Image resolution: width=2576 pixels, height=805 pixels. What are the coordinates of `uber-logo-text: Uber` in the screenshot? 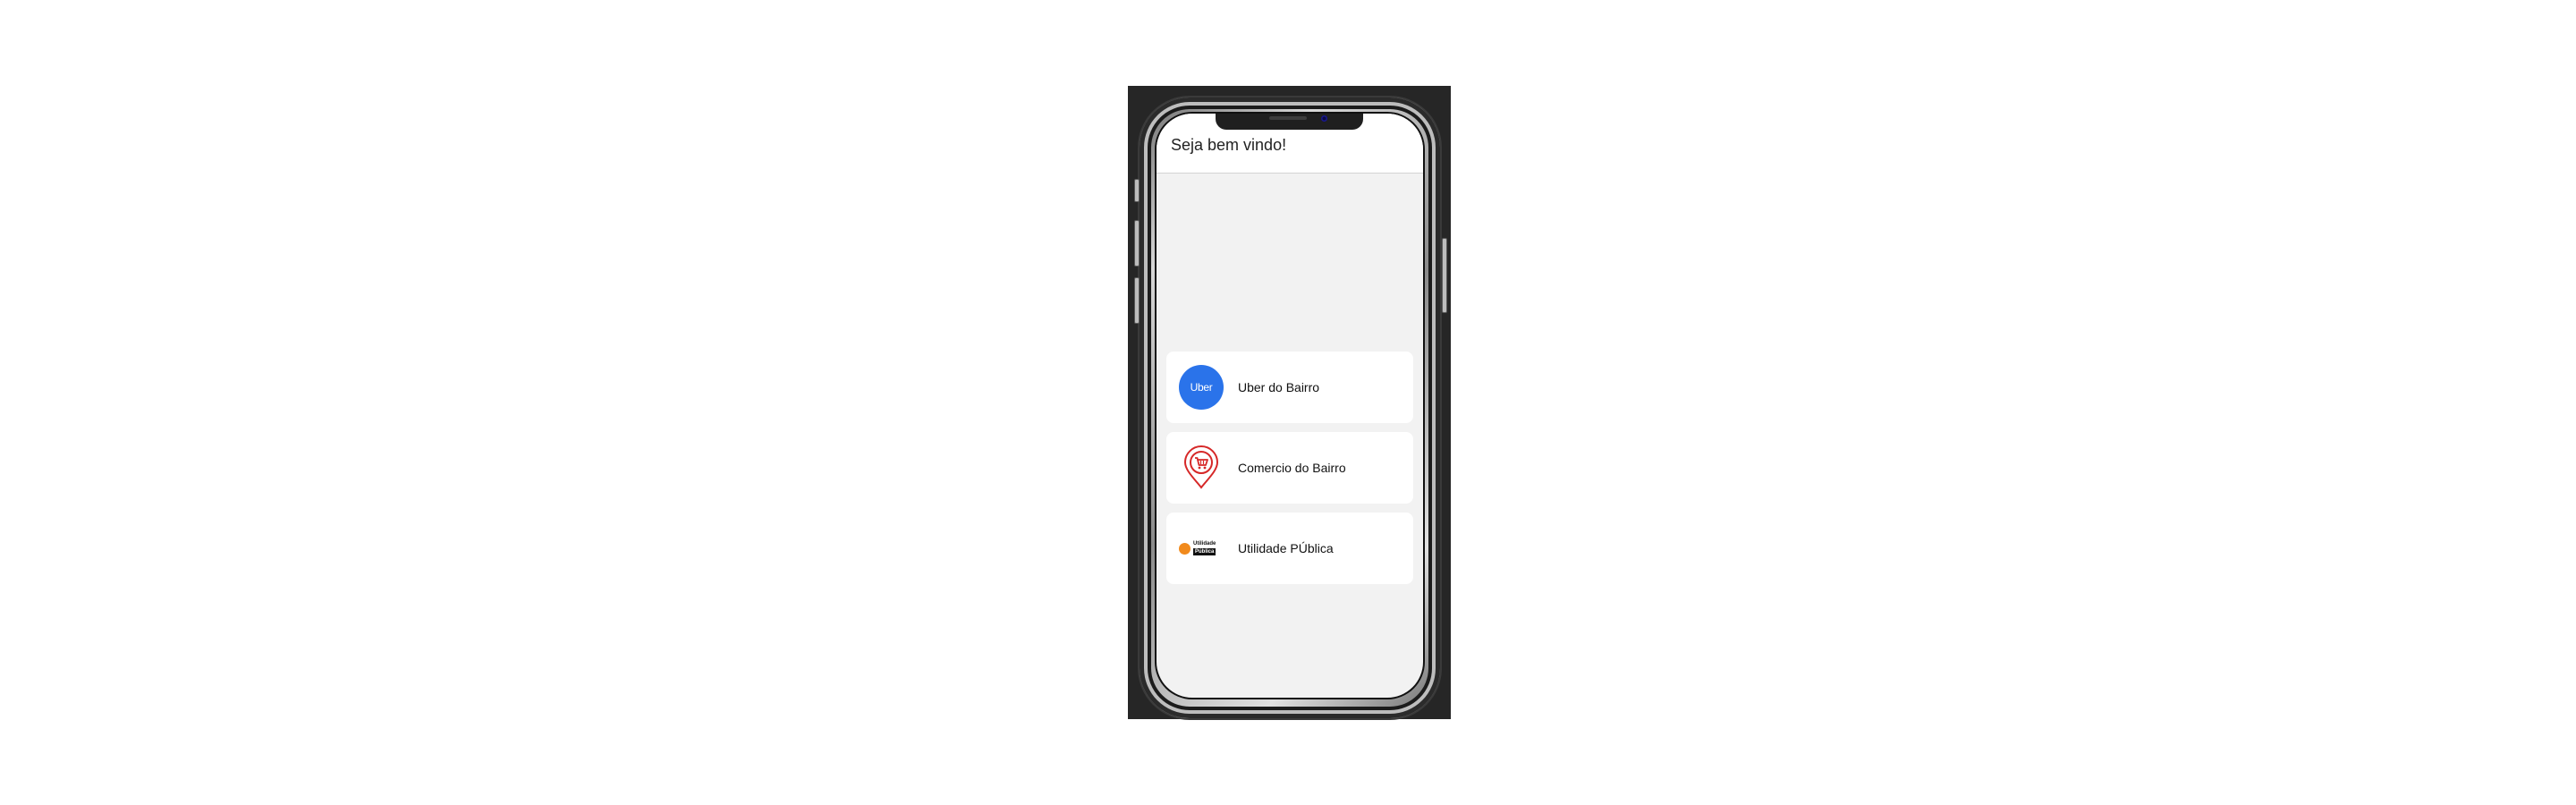 It's located at (1201, 387).